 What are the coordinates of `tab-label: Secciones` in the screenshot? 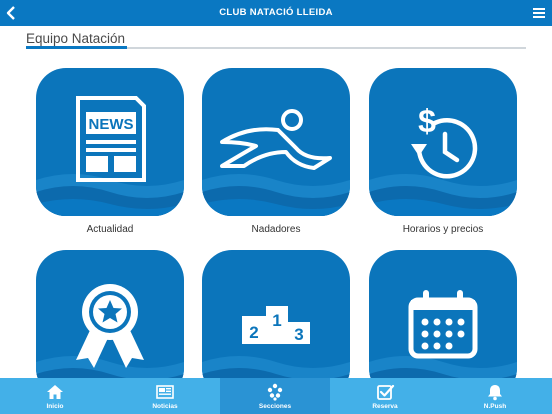 It's located at (275, 406).